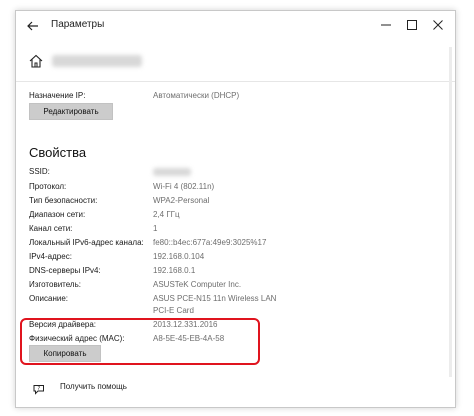  Describe the element at coordinates (155, 228) in the screenshot. I see `property-value: 1` at that location.